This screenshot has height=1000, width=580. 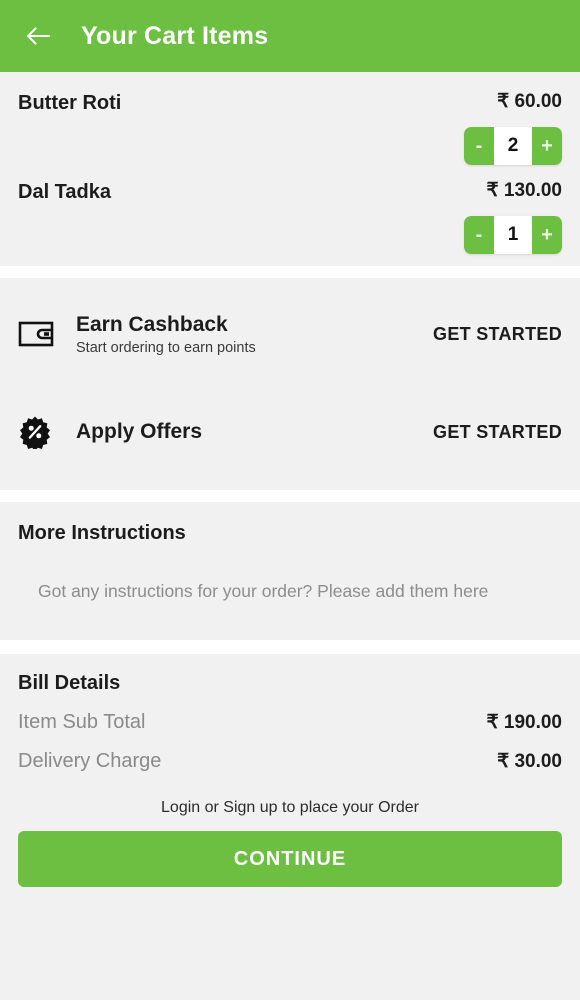 I want to click on bill-row-value: ₹ 30.00, so click(x=529, y=761).